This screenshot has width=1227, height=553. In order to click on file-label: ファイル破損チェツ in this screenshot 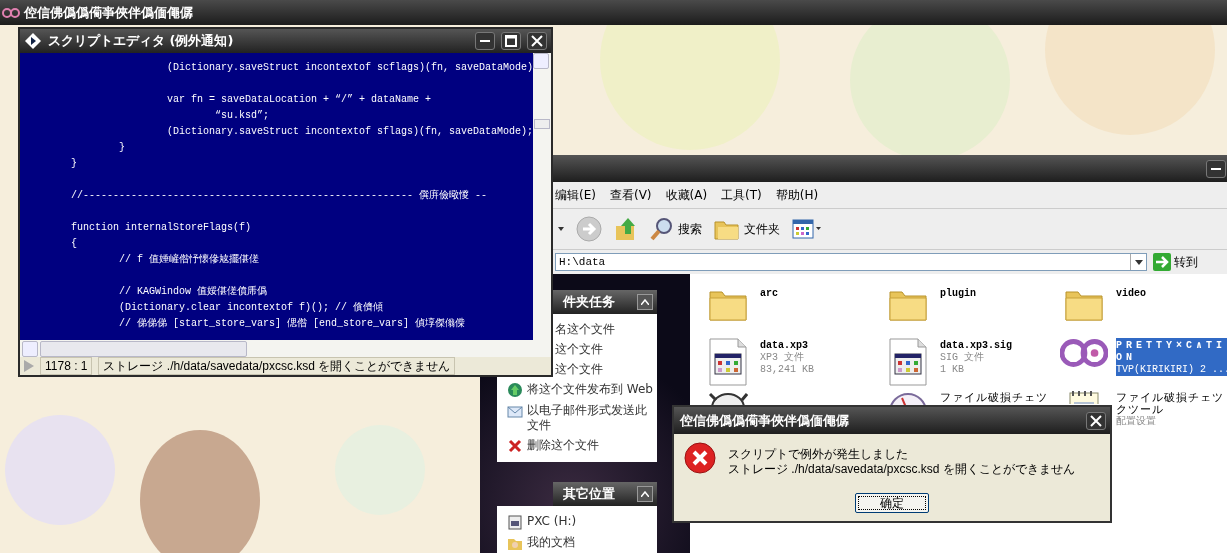, I will do `click(994, 397)`.